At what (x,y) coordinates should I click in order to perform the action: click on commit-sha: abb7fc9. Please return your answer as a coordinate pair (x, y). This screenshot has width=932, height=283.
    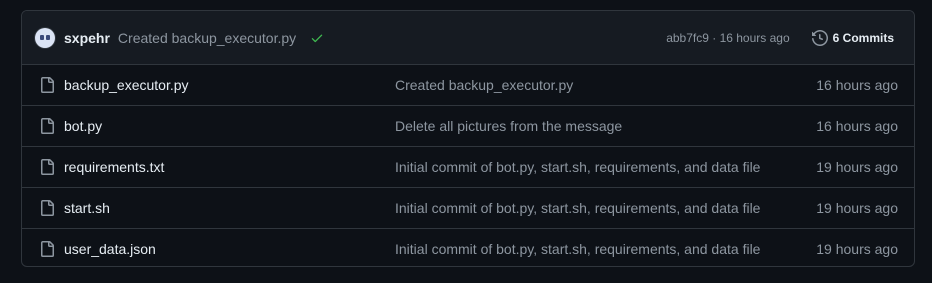
    Looking at the image, I should click on (687, 38).